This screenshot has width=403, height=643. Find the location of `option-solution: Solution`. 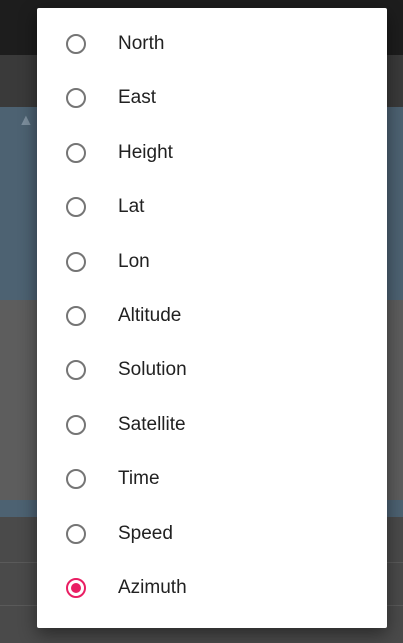

option-solution: Solution is located at coordinates (212, 370).